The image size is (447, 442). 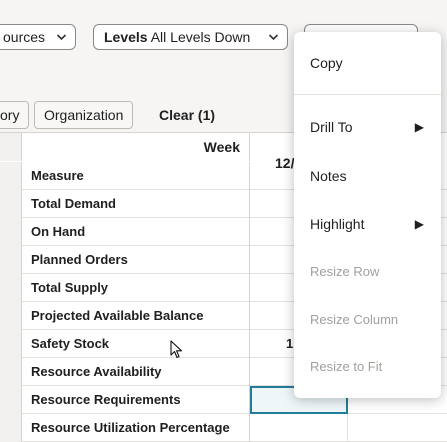 What do you see at coordinates (373, 224) in the screenshot?
I see `menu-item-highlight: Highlight ▶` at bounding box center [373, 224].